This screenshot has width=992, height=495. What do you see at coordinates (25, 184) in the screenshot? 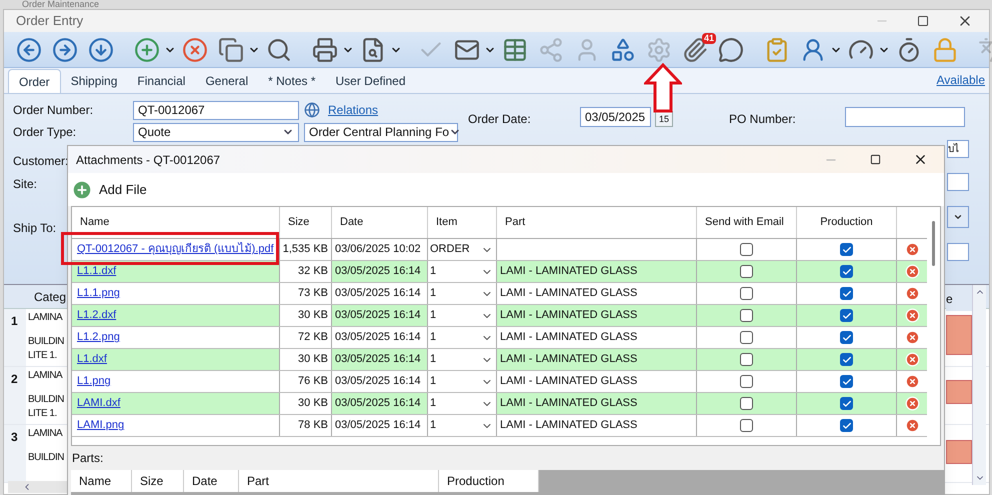
I see `field-label: Site:` at bounding box center [25, 184].